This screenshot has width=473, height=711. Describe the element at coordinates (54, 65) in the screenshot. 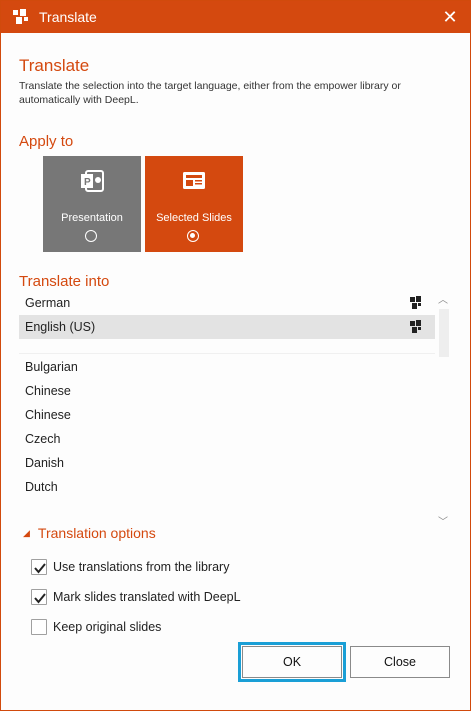

I see `page-title: Translate` at that location.